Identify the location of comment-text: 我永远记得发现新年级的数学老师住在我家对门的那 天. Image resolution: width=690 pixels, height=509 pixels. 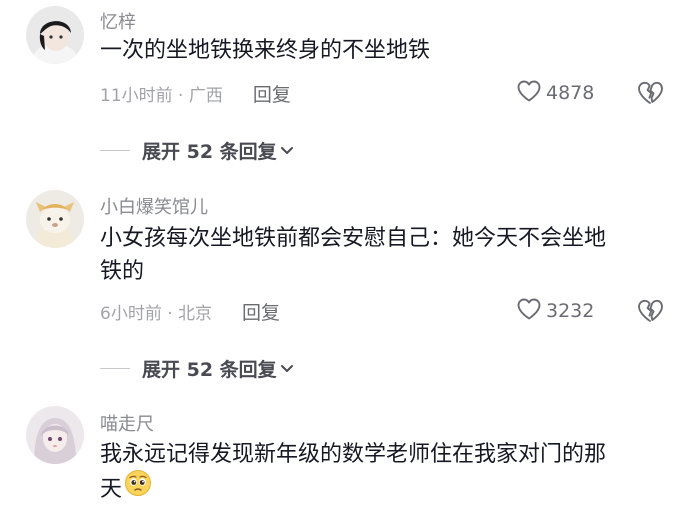
(385, 473).